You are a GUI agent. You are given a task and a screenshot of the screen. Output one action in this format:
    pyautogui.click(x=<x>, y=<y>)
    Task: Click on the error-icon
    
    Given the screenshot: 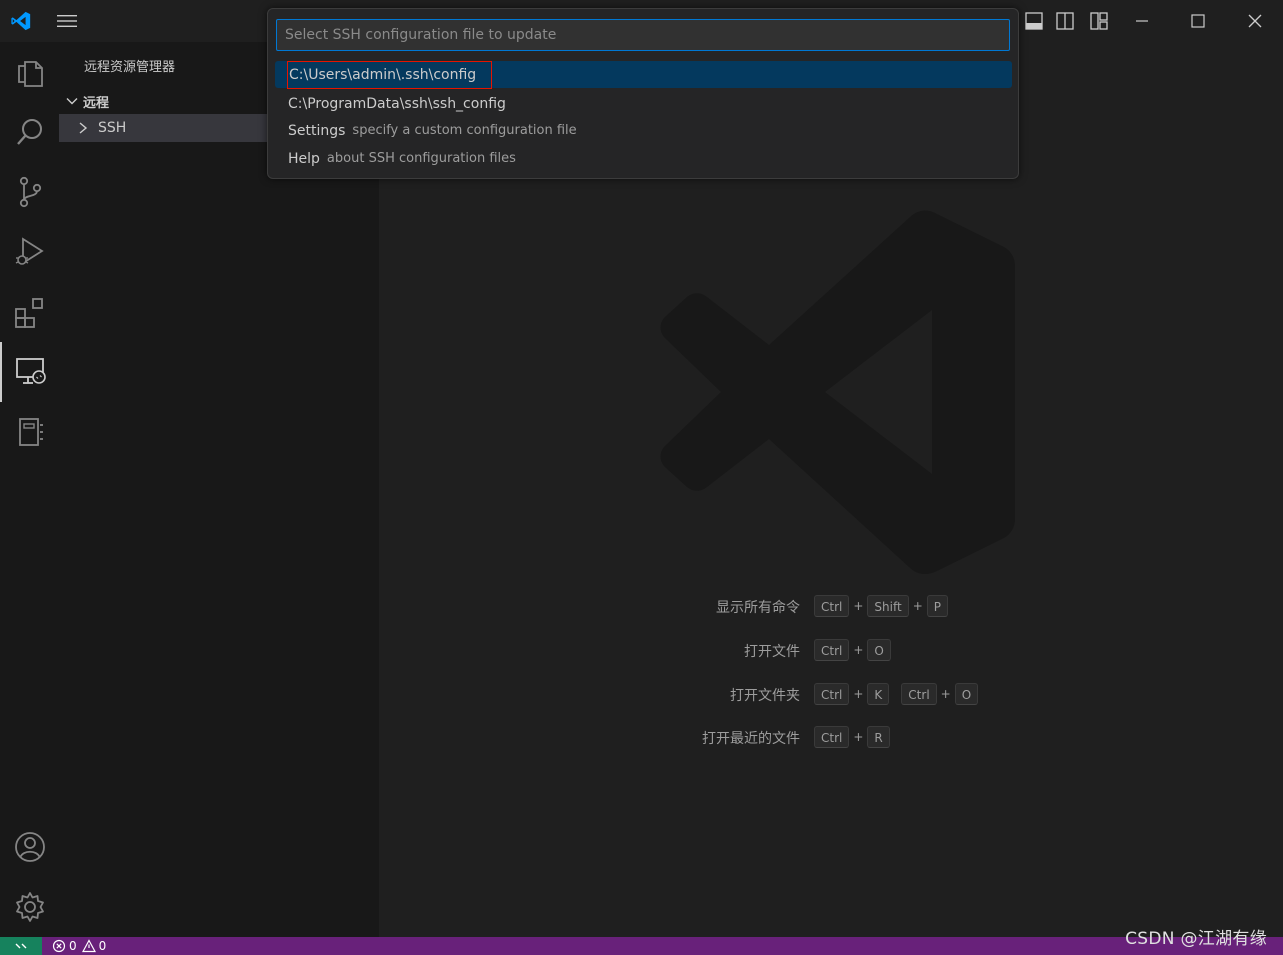 What is the action you would take?
    pyautogui.click(x=59, y=946)
    